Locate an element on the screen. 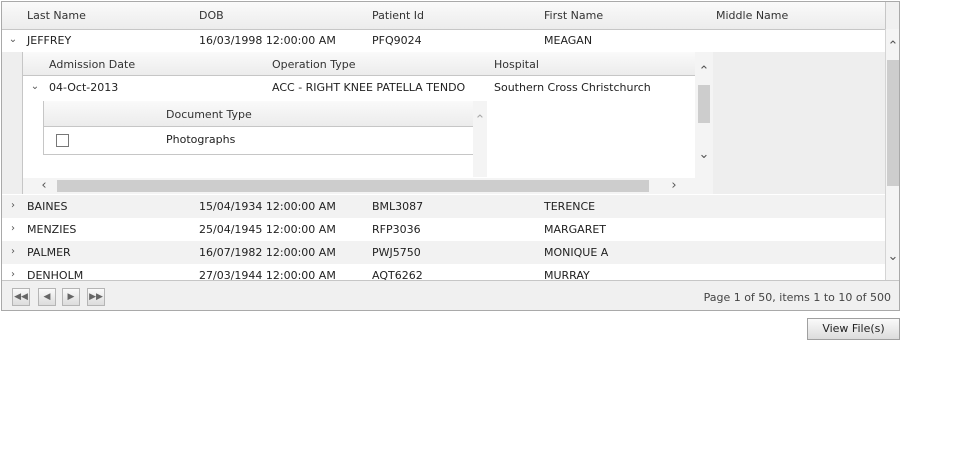  cell-first-name: MEAGAN is located at coordinates (568, 40).